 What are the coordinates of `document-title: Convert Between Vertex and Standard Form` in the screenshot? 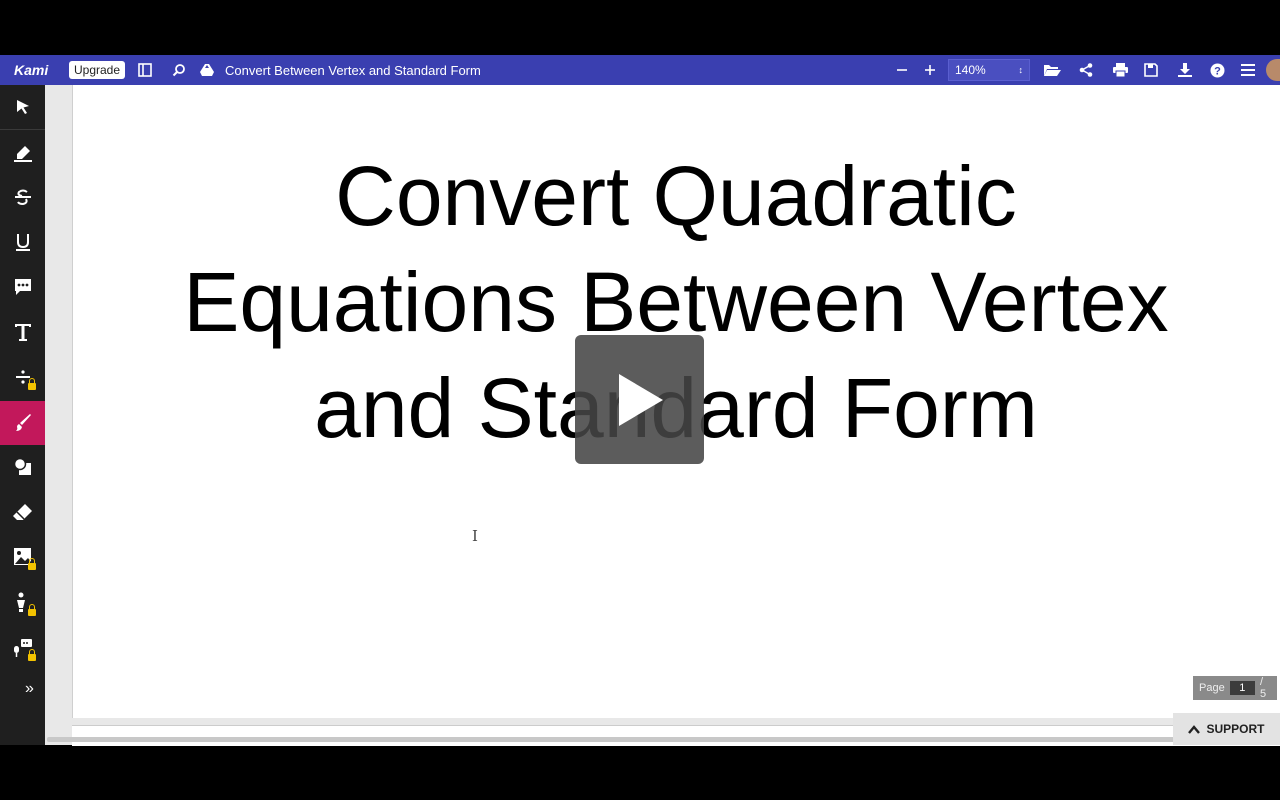 It's located at (353, 70).